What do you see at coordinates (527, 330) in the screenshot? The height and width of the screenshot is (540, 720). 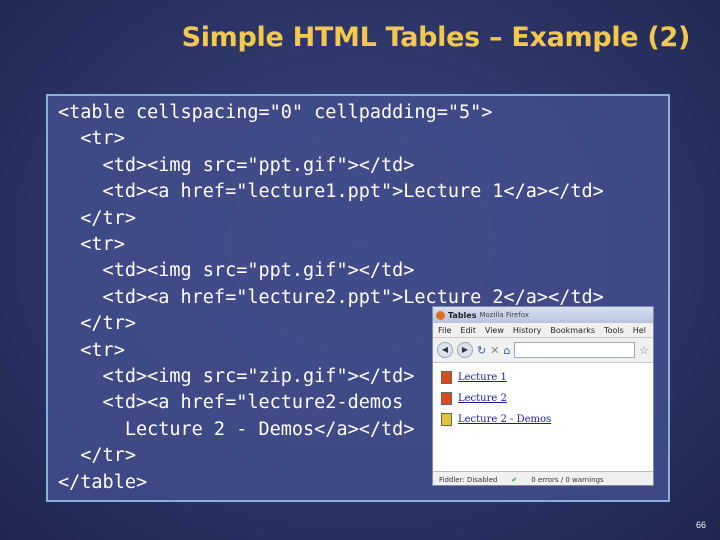 I see `menu-history: History` at bounding box center [527, 330].